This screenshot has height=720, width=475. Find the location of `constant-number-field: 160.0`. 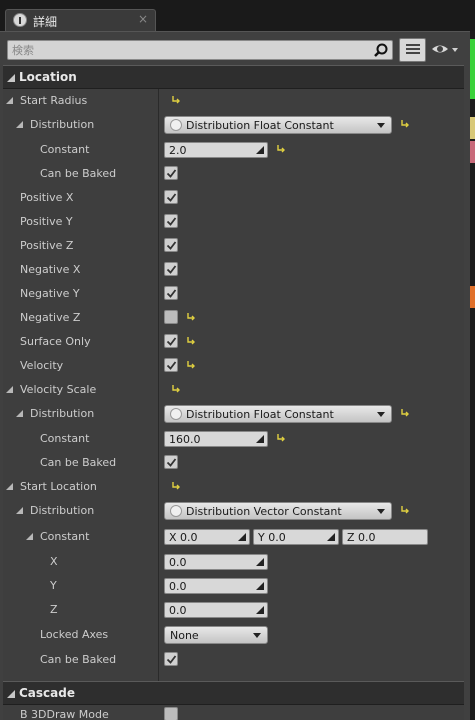

constant-number-field: 160.0 is located at coordinates (216, 439).